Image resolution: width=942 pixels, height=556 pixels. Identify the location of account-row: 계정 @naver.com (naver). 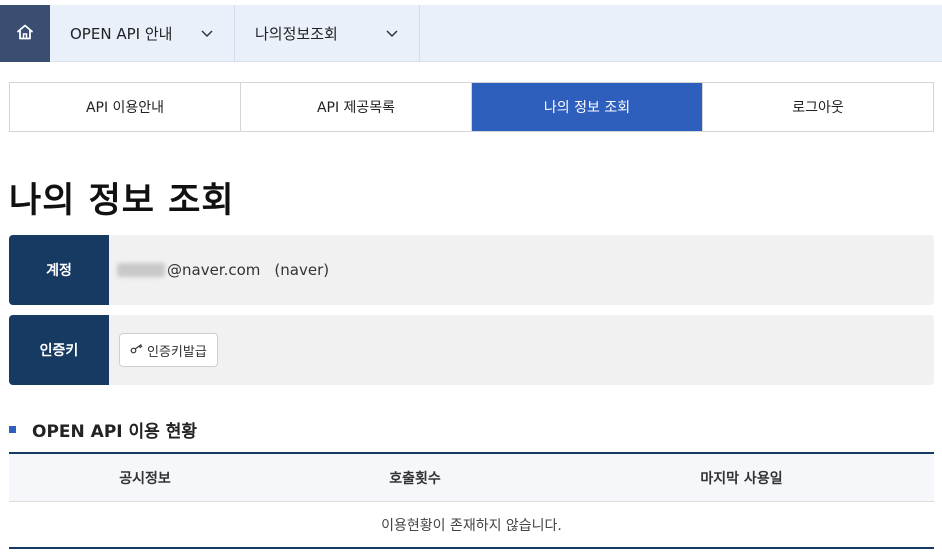
(471, 270).